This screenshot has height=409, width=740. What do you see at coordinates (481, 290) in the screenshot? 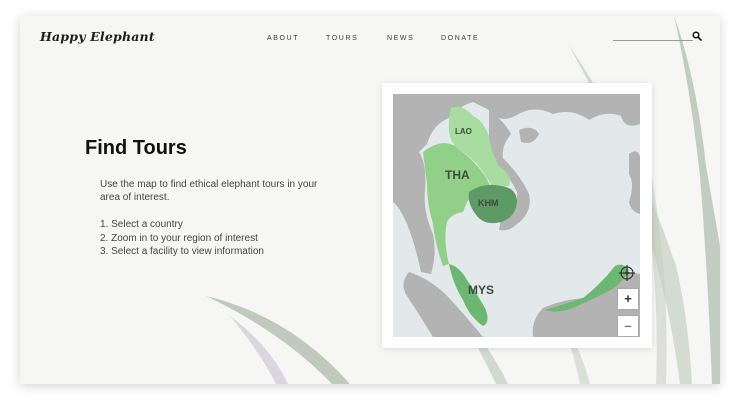
I see `map-label-mys: MYS` at bounding box center [481, 290].